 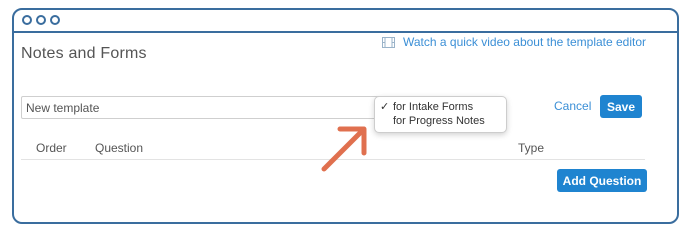 I want to click on dropdown-option-label: for Progress Notes, so click(x=439, y=121).